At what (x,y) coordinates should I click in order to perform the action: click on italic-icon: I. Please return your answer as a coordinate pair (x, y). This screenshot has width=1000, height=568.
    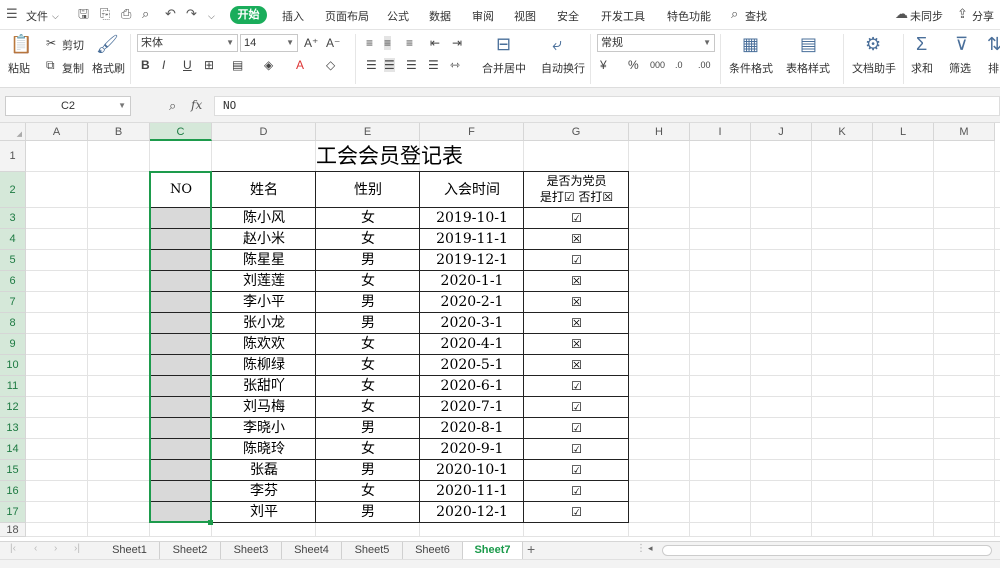
    Looking at the image, I should click on (163, 65).